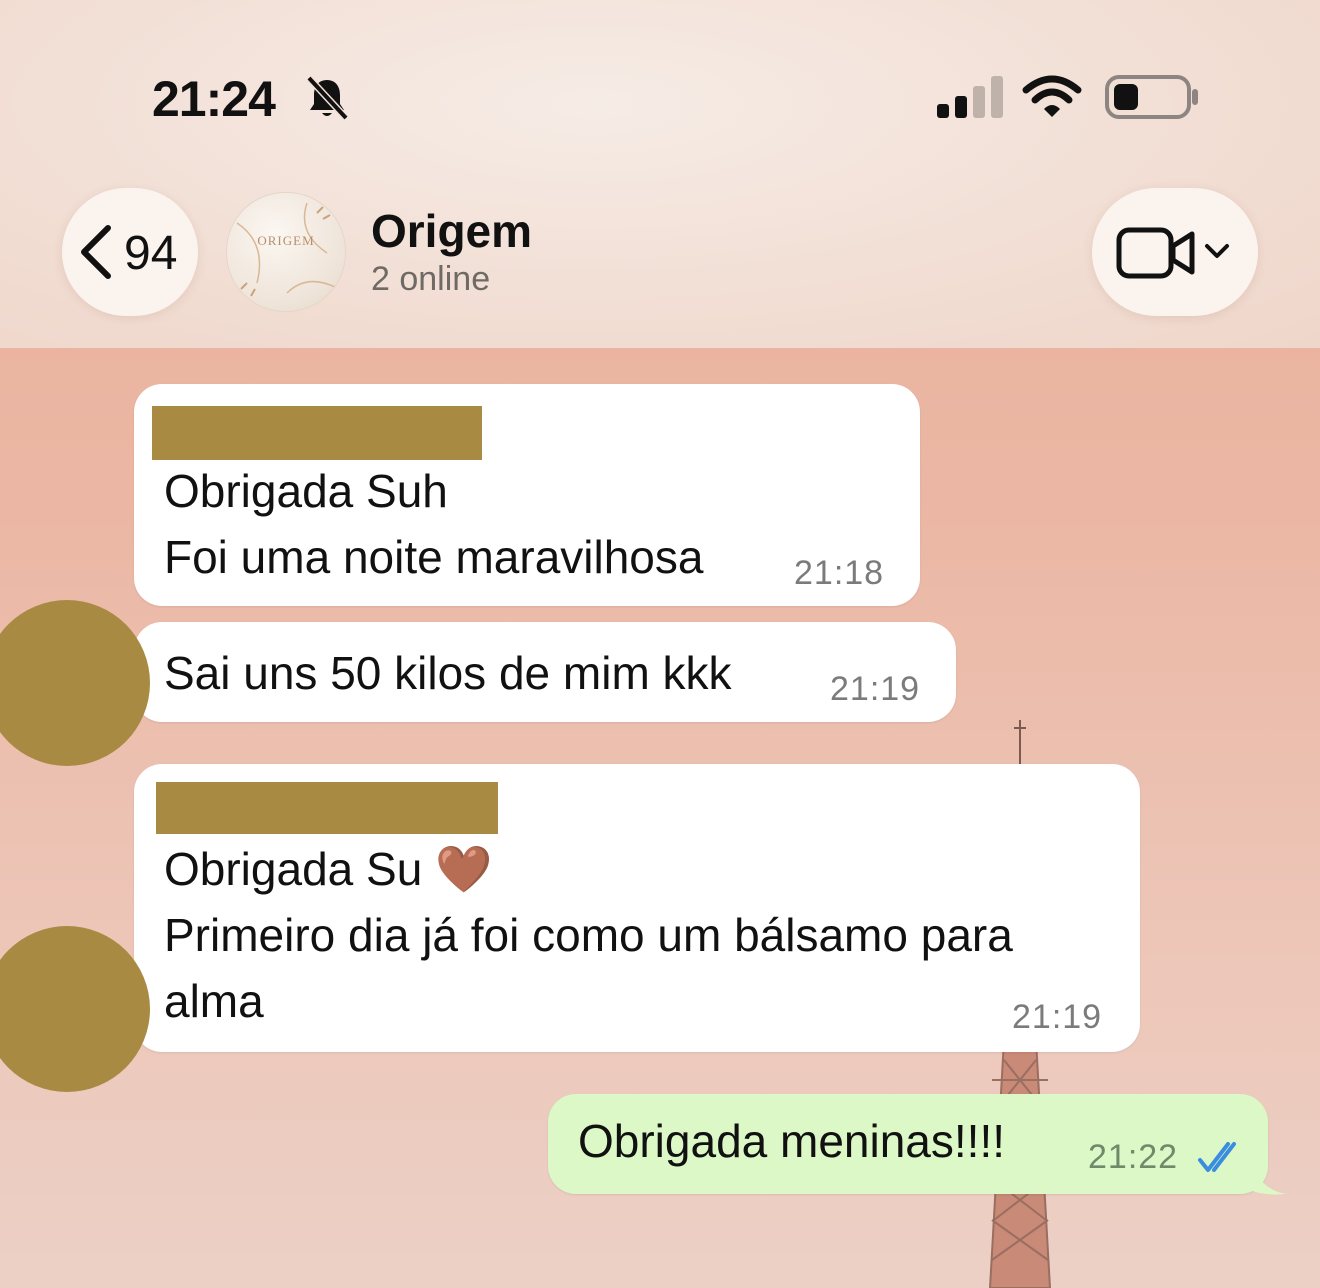 This screenshot has height=1288, width=1320. I want to click on avatar-label: ORIGEM, so click(286, 240).